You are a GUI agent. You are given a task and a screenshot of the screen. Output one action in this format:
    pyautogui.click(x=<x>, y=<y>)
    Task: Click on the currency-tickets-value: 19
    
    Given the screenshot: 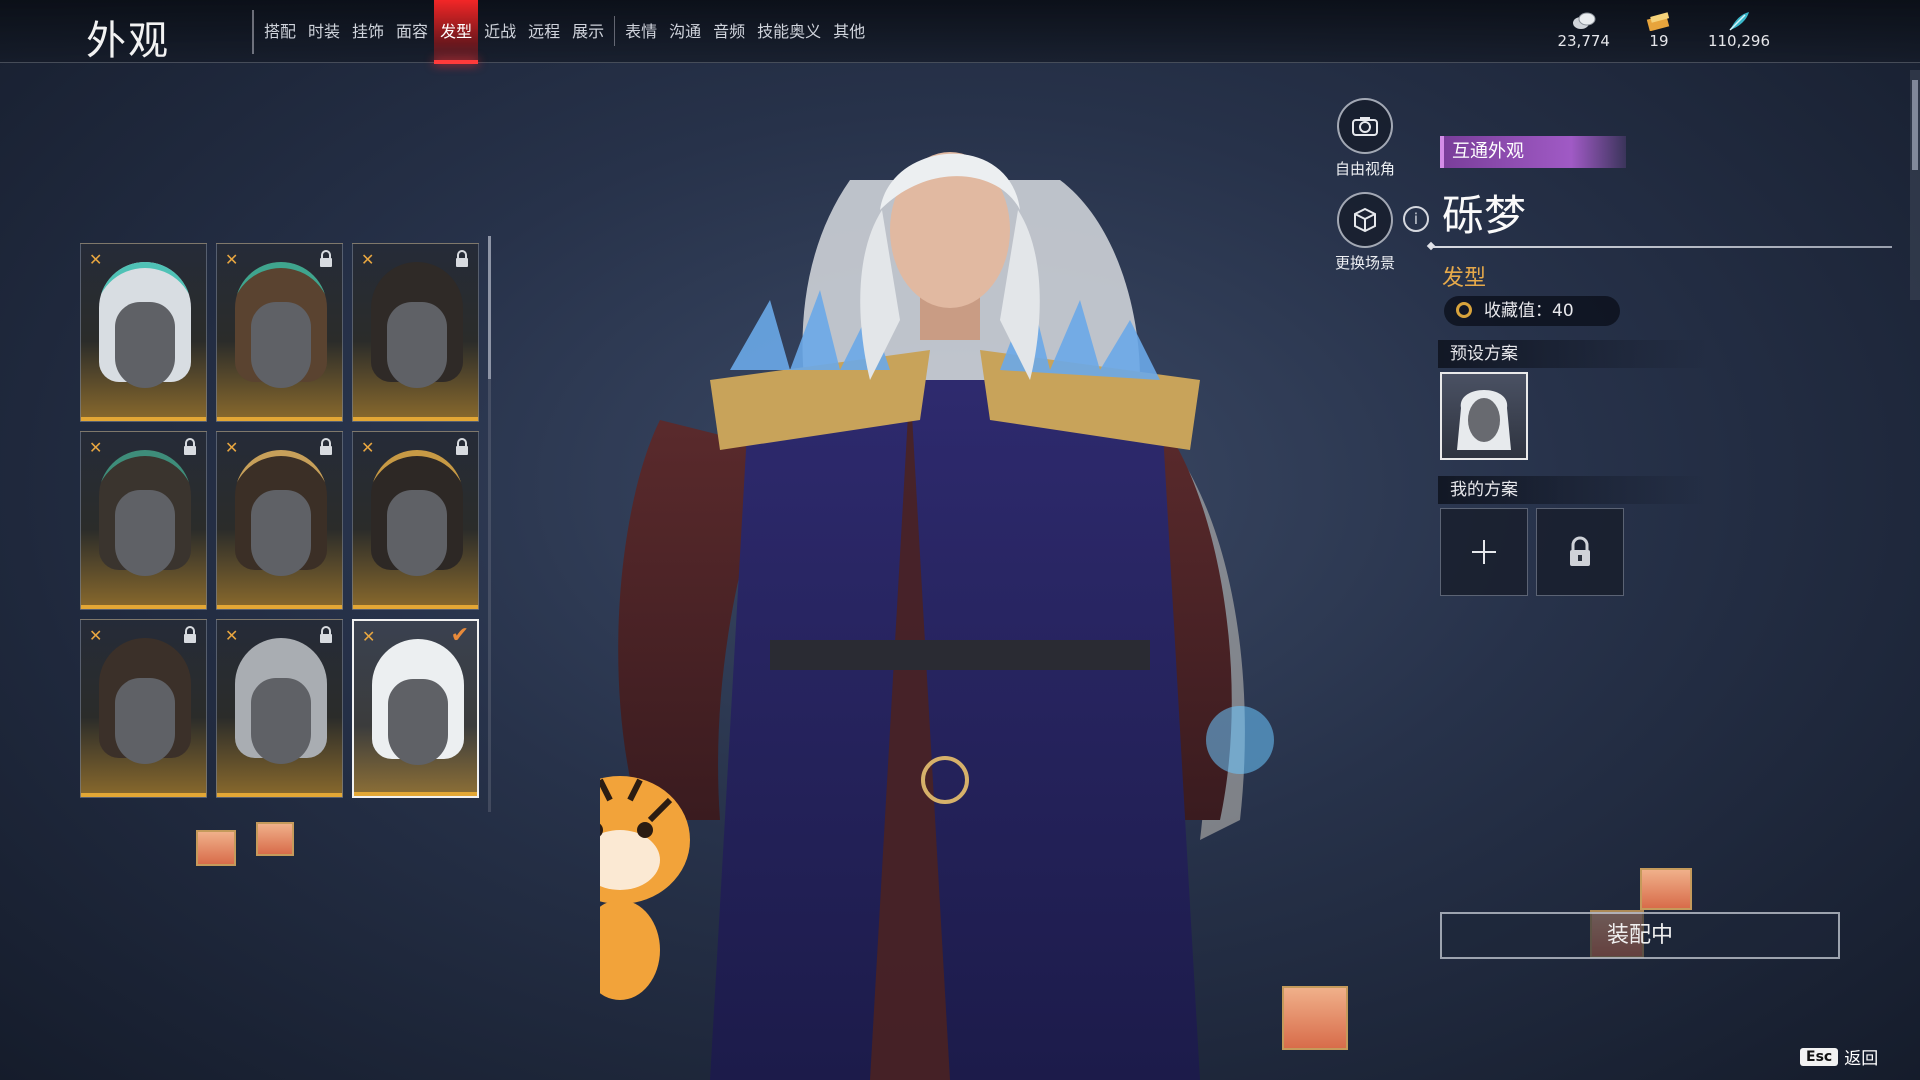 What is the action you would take?
    pyautogui.click(x=1659, y=41)
    